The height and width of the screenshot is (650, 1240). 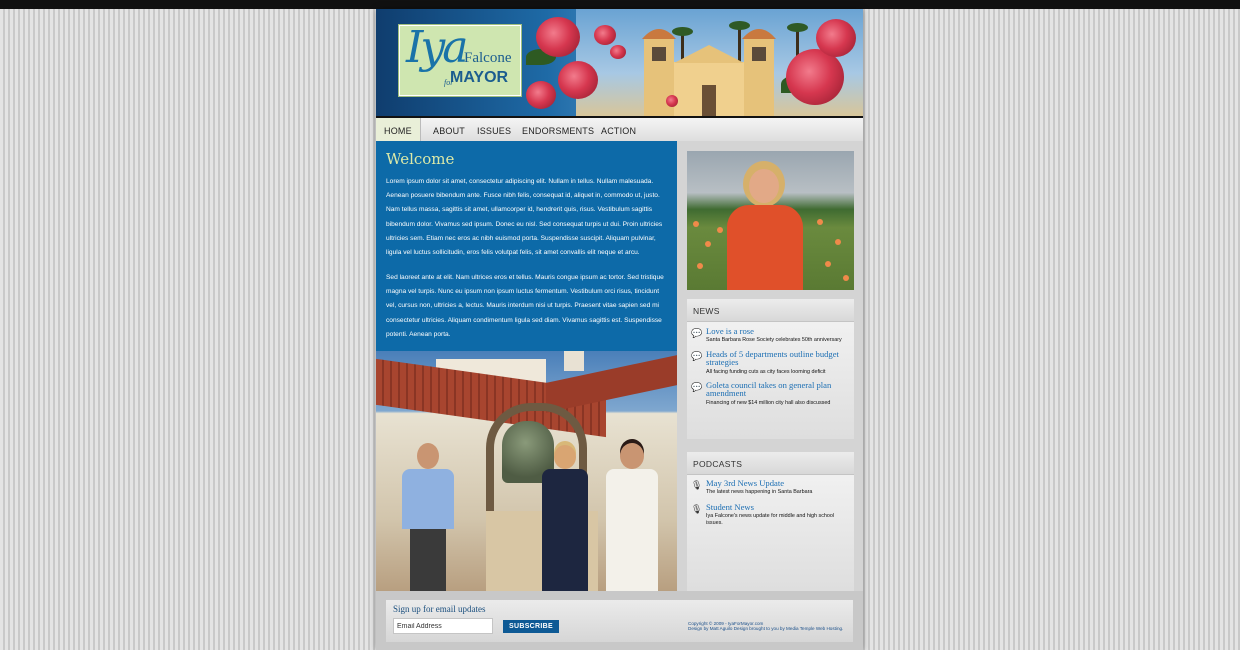 What do you see at coordinates (439, 609) in the screenshot?
I see `signup-label: Sign up for email updates` at bounding box center [439, 609].